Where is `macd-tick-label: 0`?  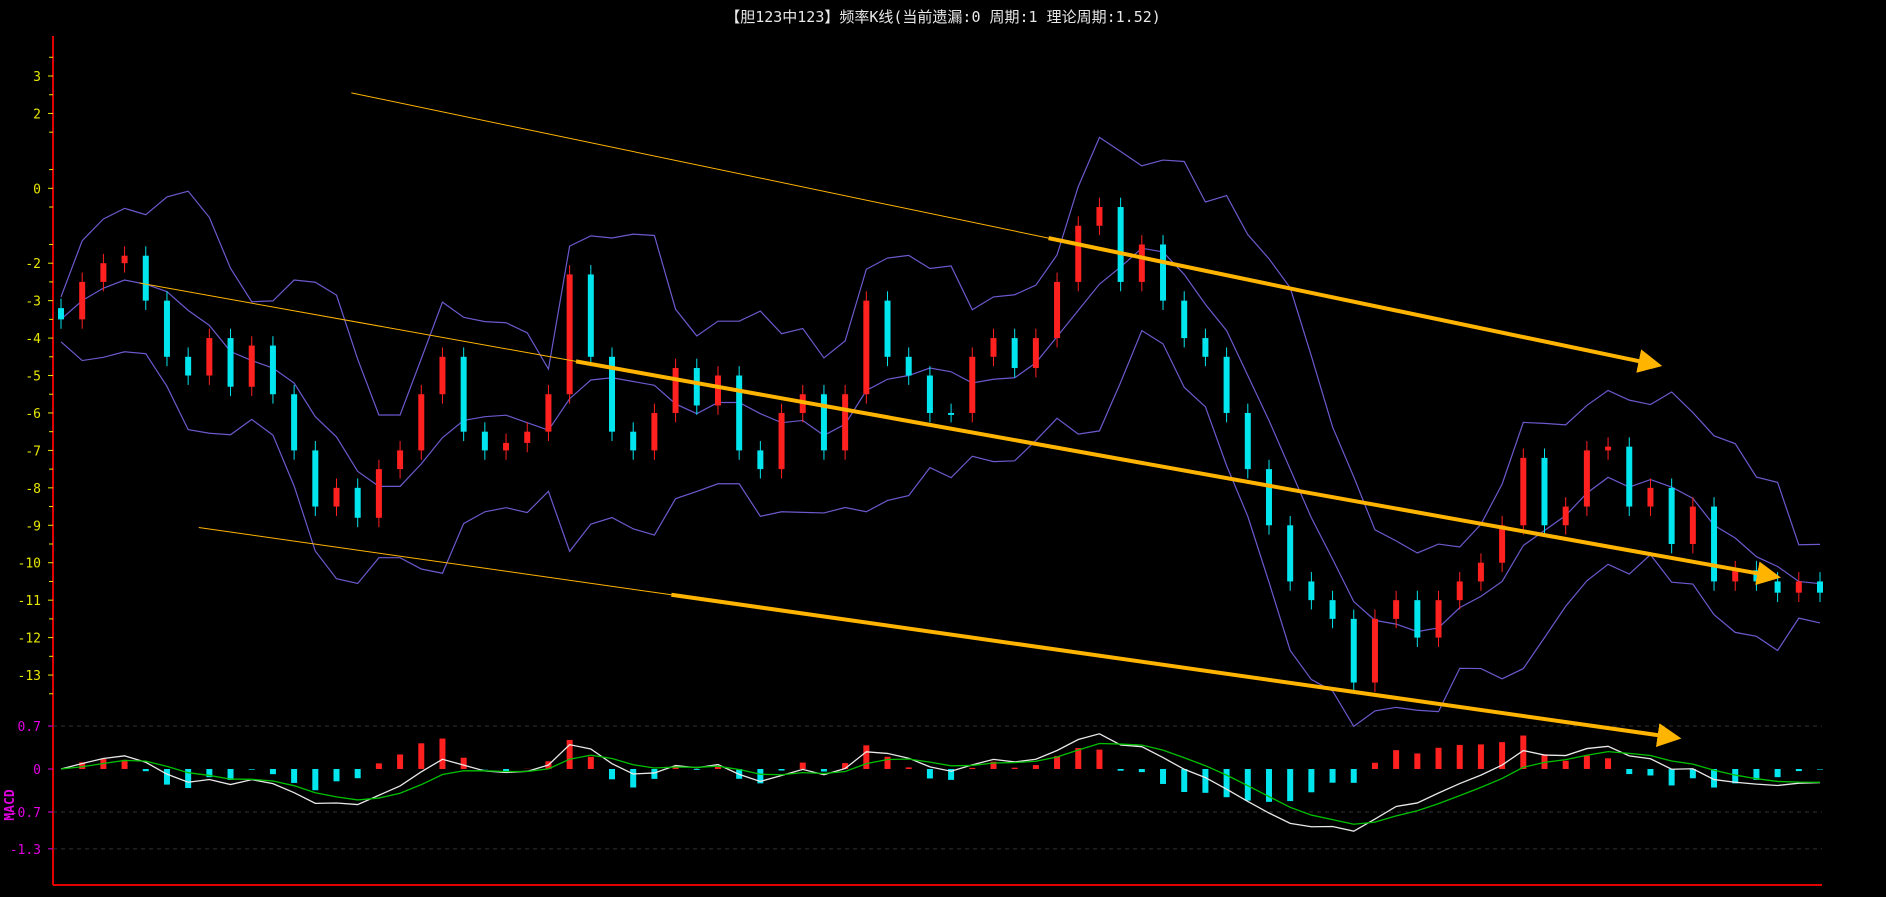
macd-tick-label: 0 is located at coordinates (37, 770).